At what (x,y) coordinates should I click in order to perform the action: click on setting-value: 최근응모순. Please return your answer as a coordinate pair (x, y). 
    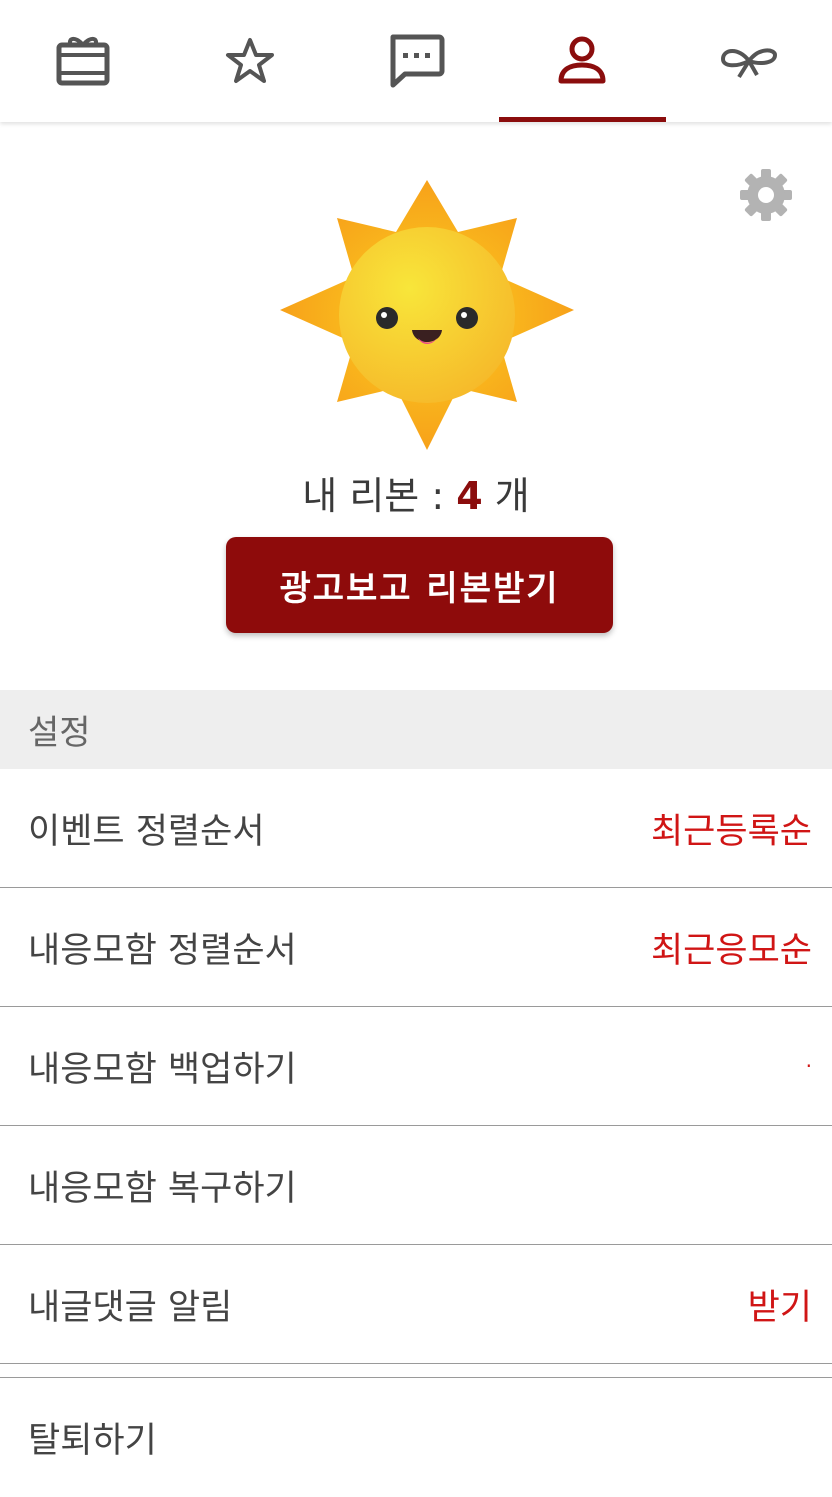
    Looking at the image, I should click on (731, 950).